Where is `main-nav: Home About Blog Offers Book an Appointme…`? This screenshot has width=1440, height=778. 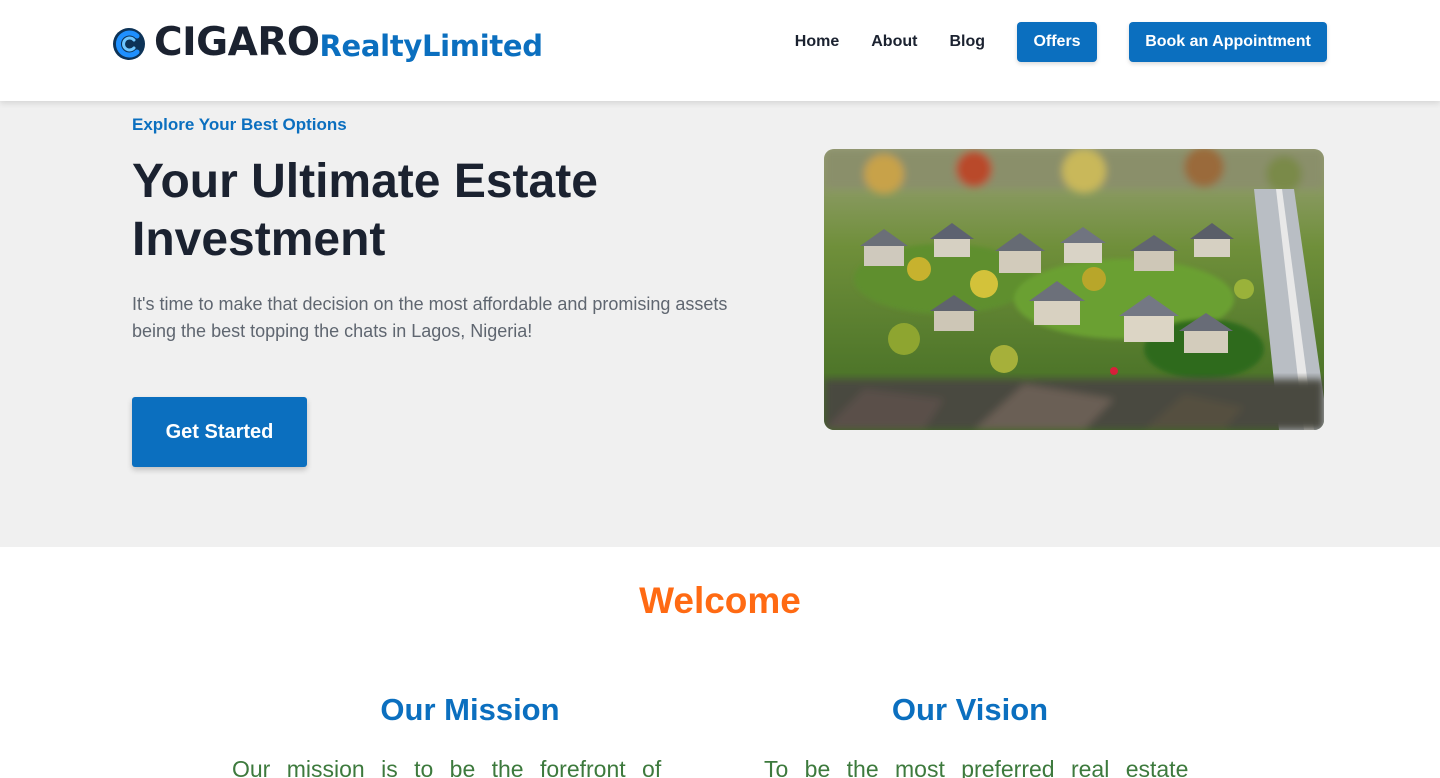
main-nav: Home About Blog Offers Book an Appointme… is located at coordinates (1061, 42).